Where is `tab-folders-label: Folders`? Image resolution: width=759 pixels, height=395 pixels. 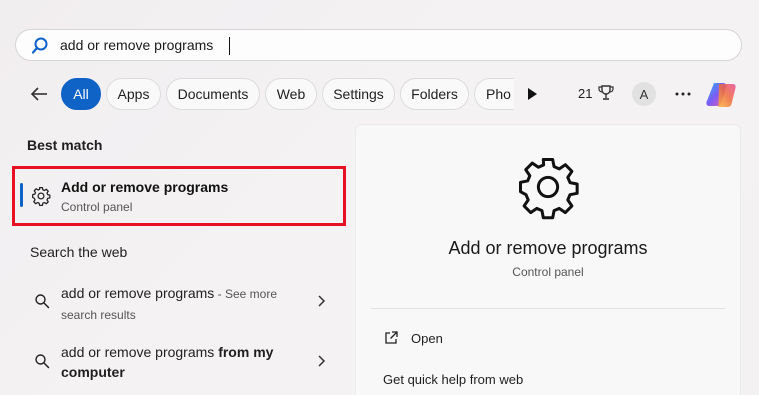
tab-folders-label: Folders is located at coordinates (434, 94).